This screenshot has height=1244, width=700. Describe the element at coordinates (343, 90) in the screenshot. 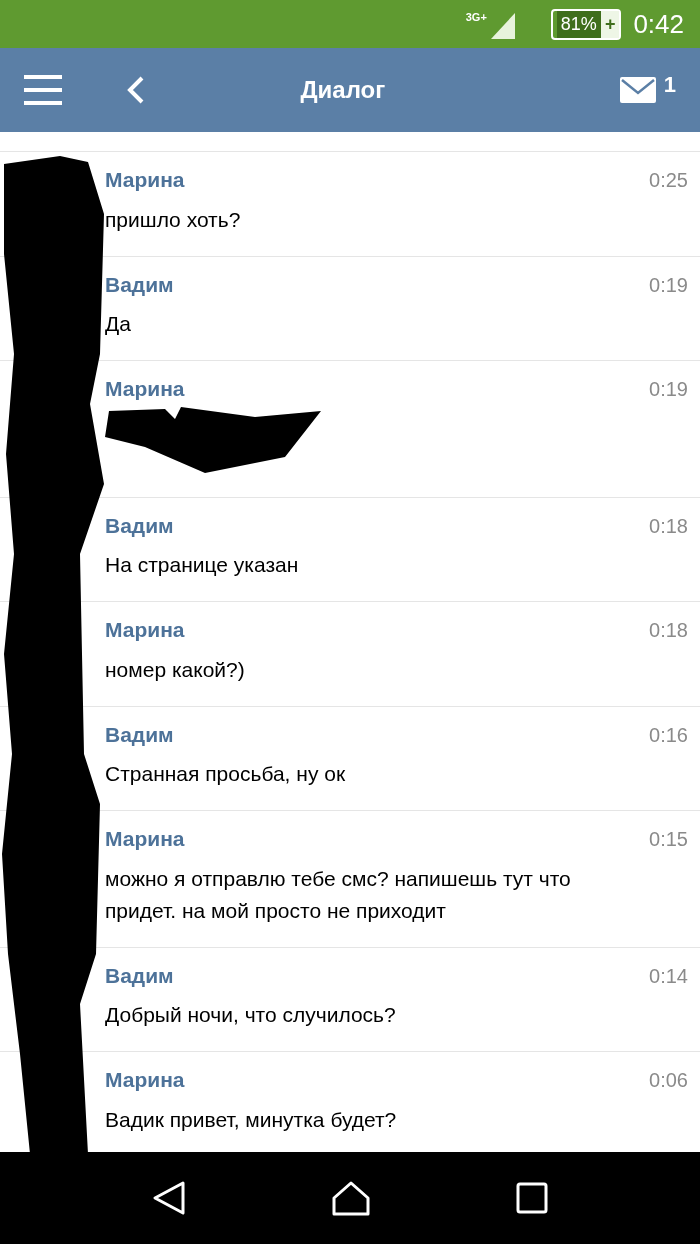

I see `screen-title: Диалог` at that location.